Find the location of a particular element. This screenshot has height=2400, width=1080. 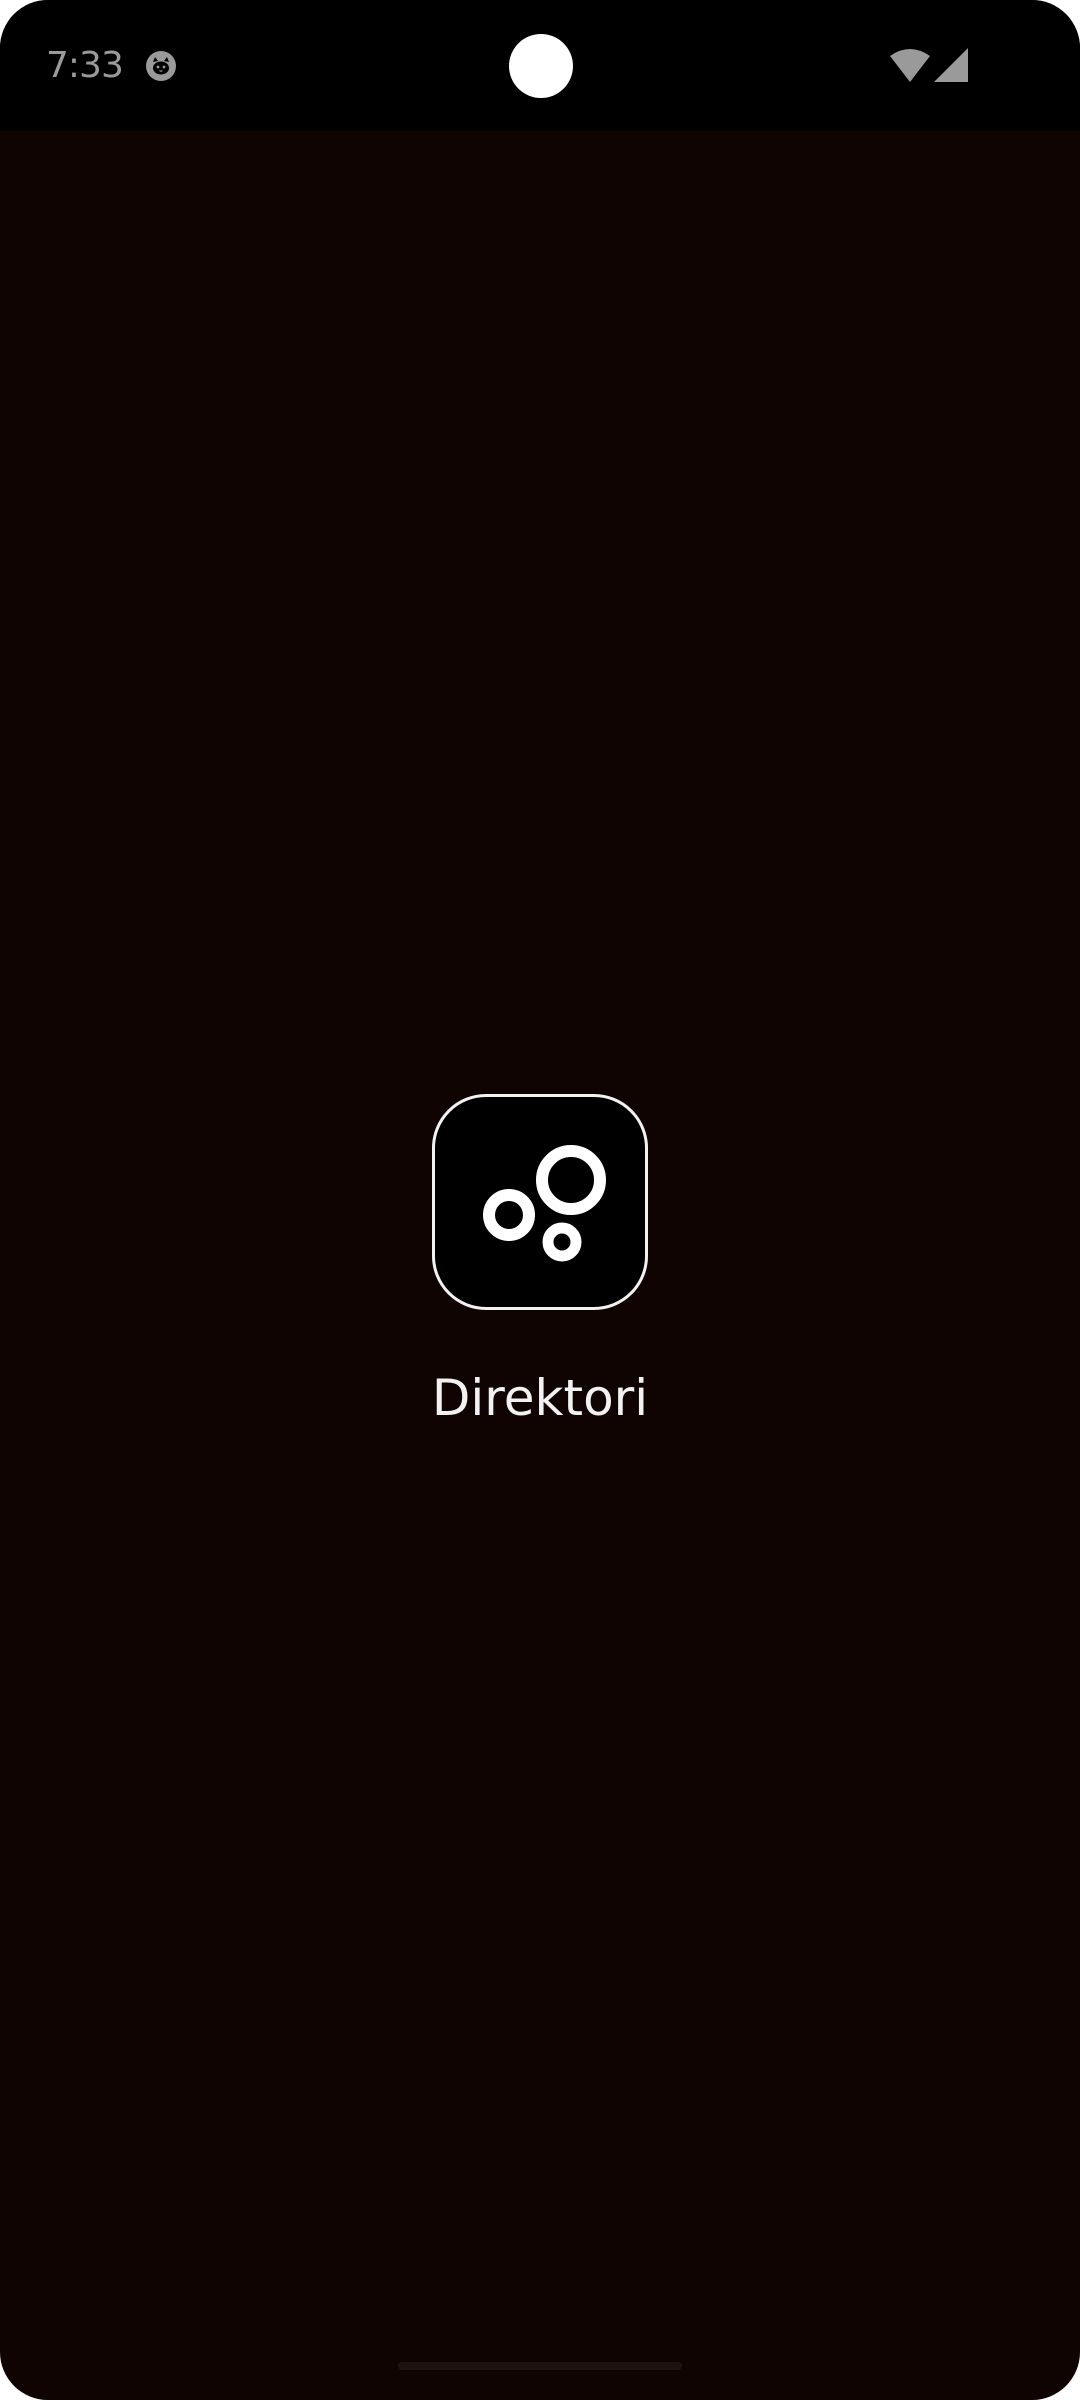

camera-cutout is located at coordinates (541, 66).